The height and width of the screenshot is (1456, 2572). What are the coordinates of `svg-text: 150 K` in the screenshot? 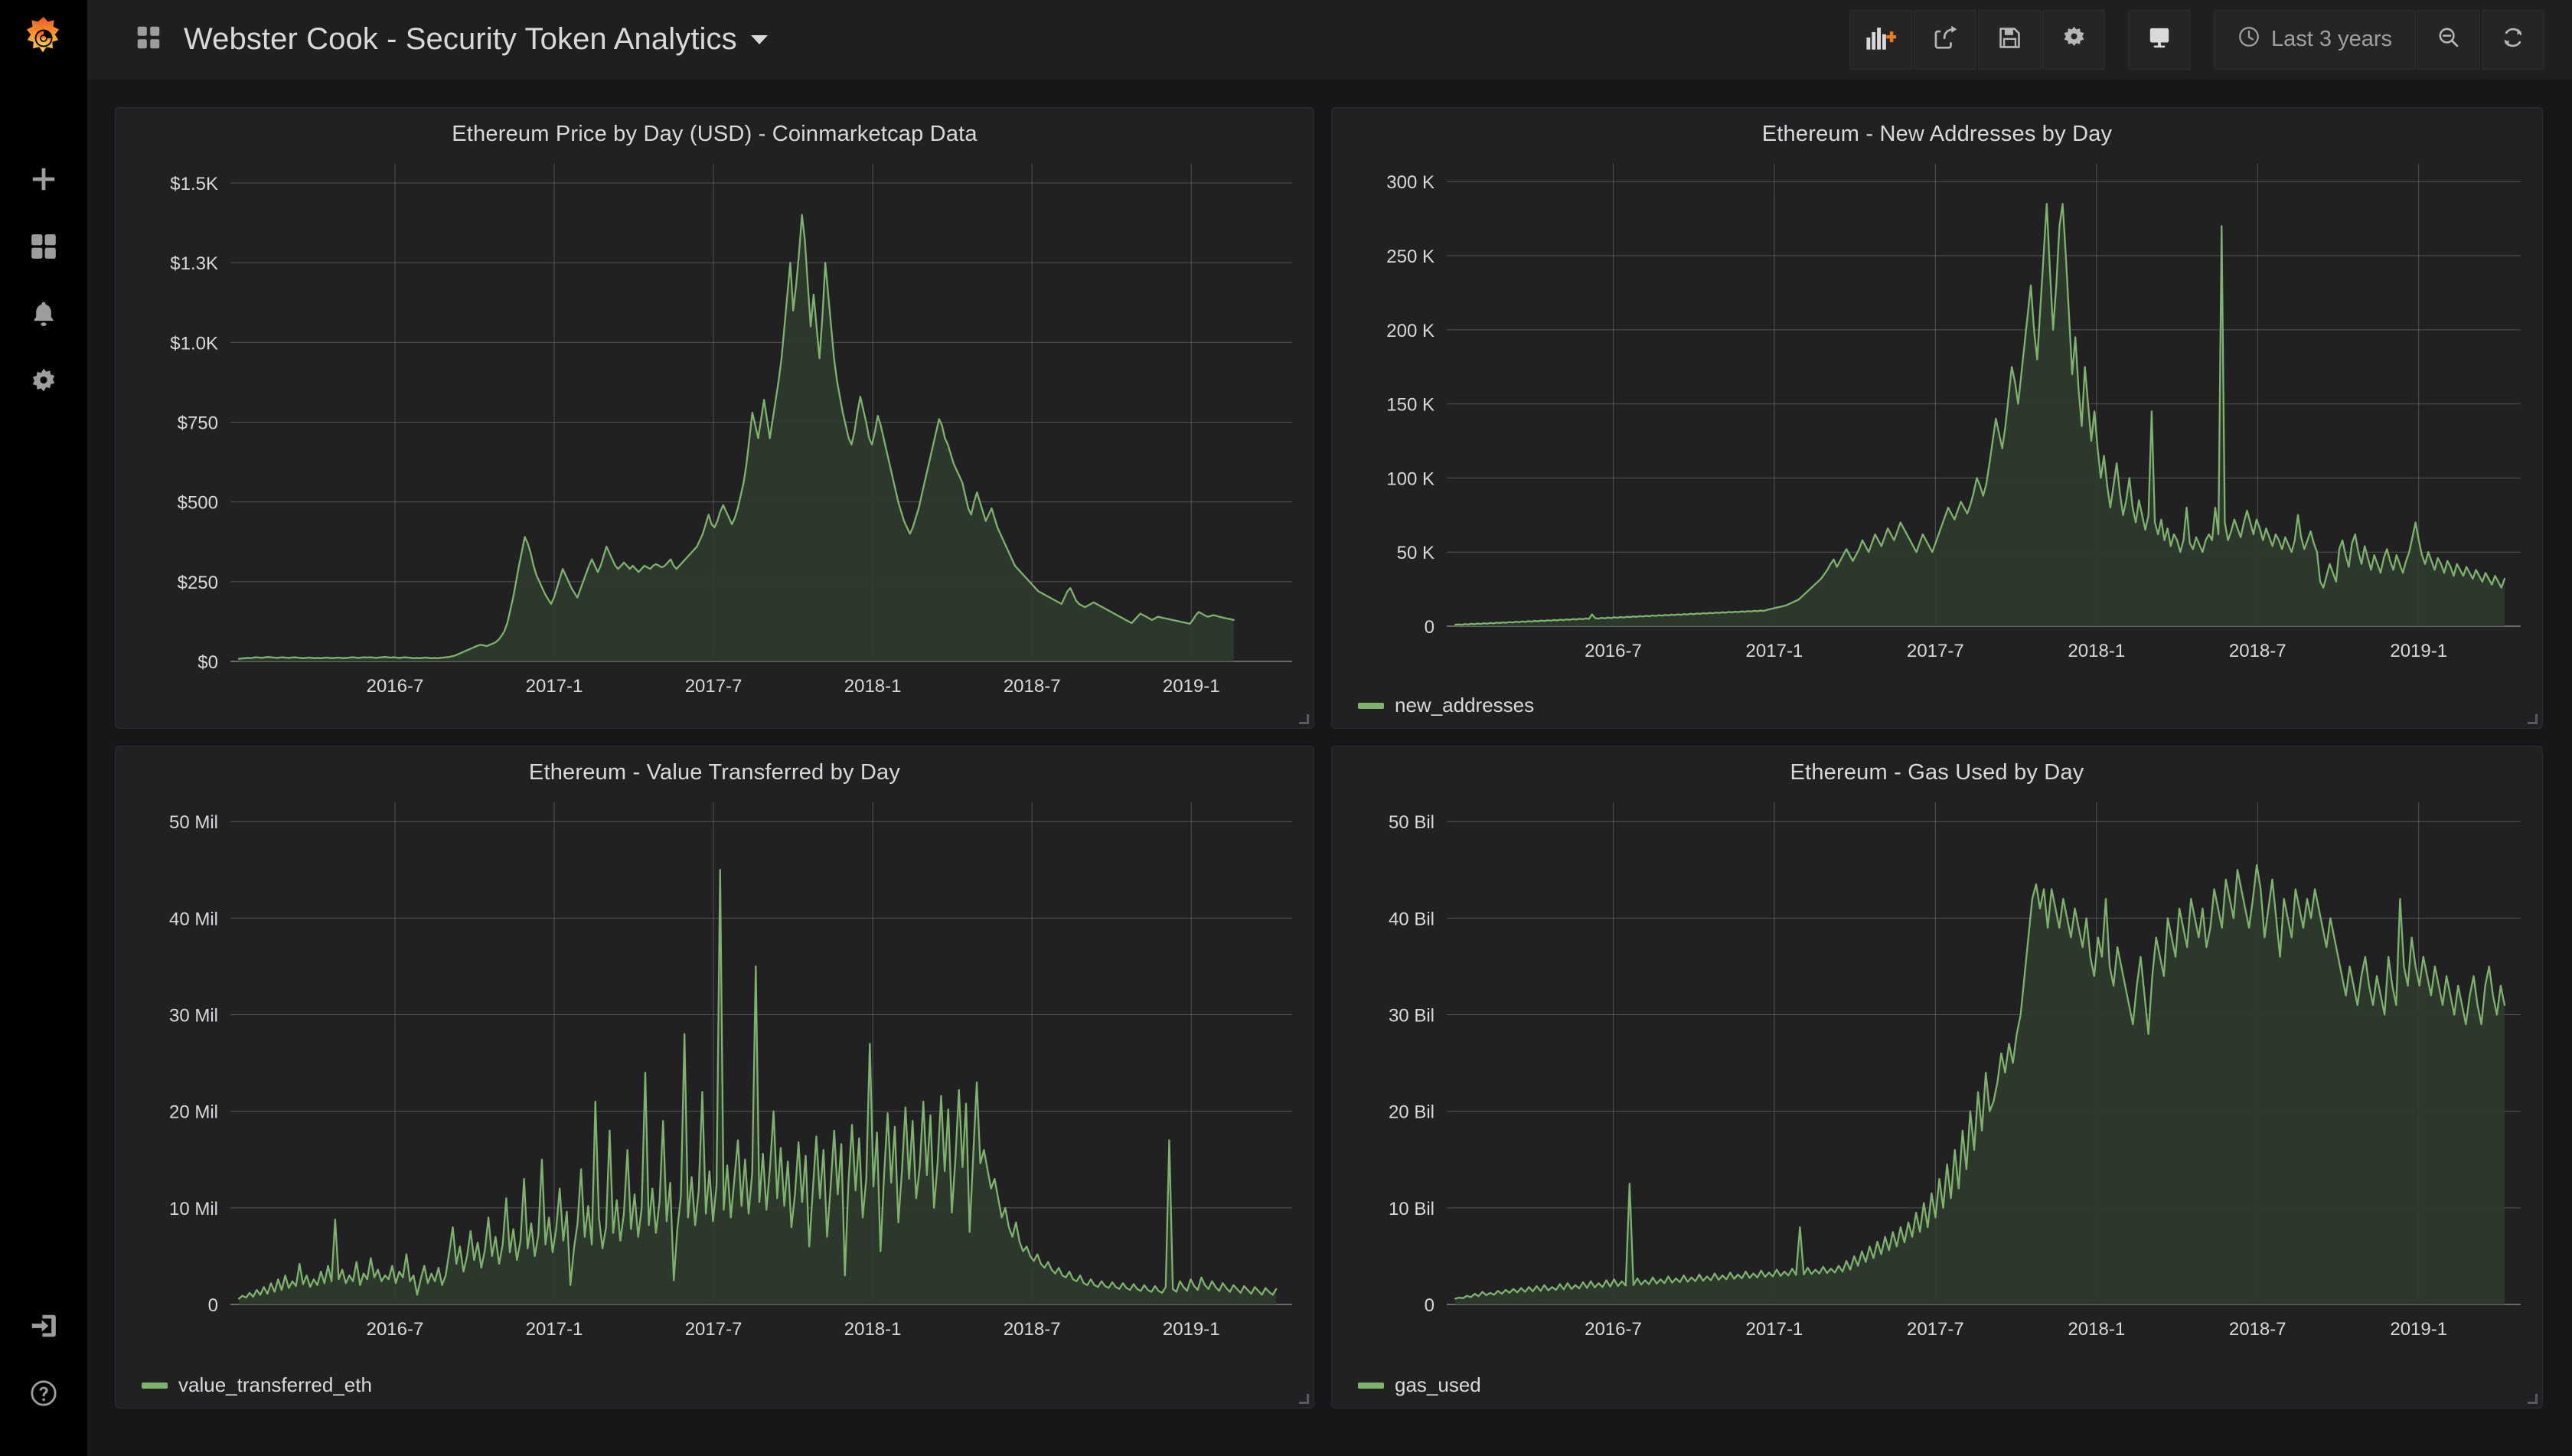 It's located at (1410, 405).